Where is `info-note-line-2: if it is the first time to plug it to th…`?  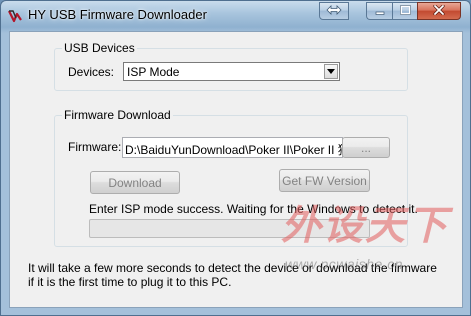 info-note-line-2: if it is the first time to plug it to th… is located at coordinates (130, 282).